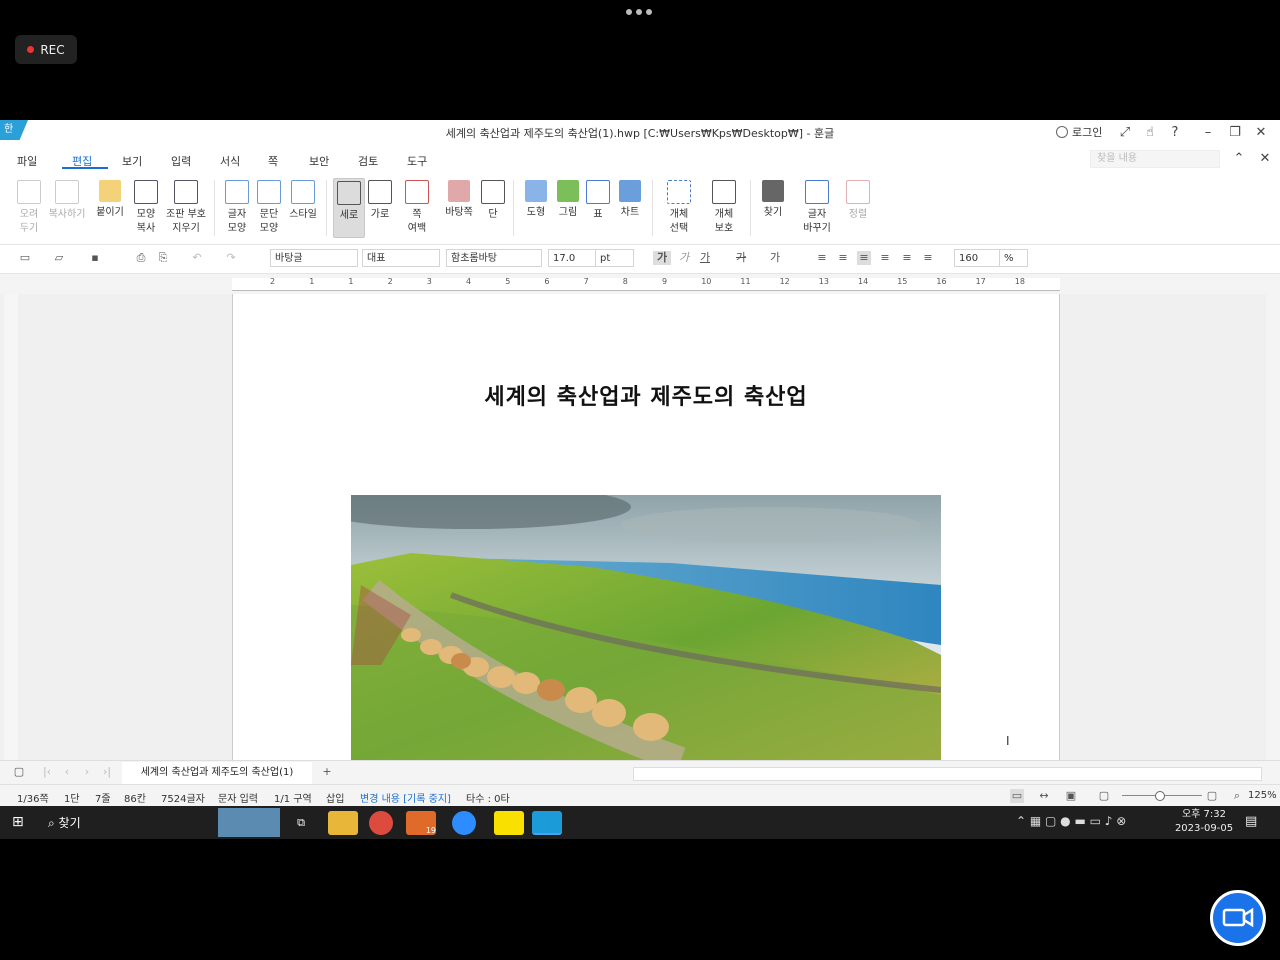 This screenshot has height=960, width=1280. I want to click on fit-view-icon: ▣, so click(1071, 796).